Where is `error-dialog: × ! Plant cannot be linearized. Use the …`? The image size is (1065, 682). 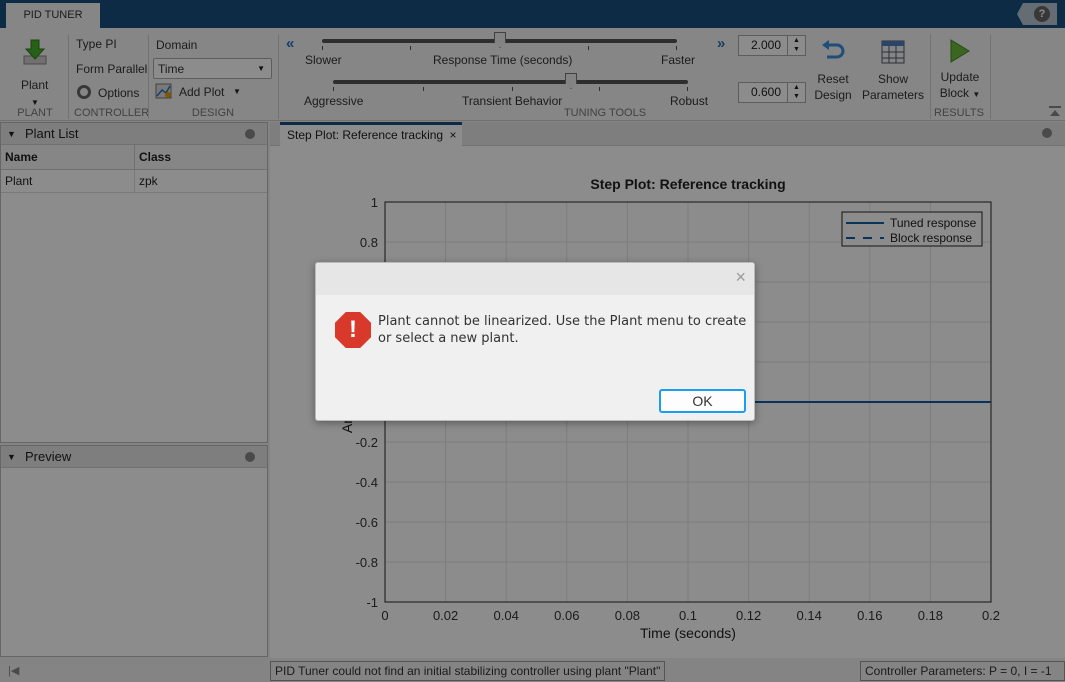 error-dialog: × ! Plant cannot be linearized. Use the … is located at coordinates (535, 341).